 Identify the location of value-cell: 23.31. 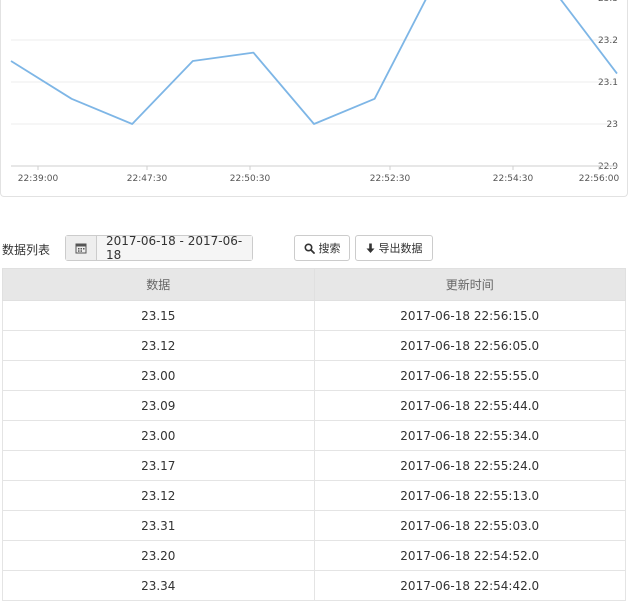
(158, 525).